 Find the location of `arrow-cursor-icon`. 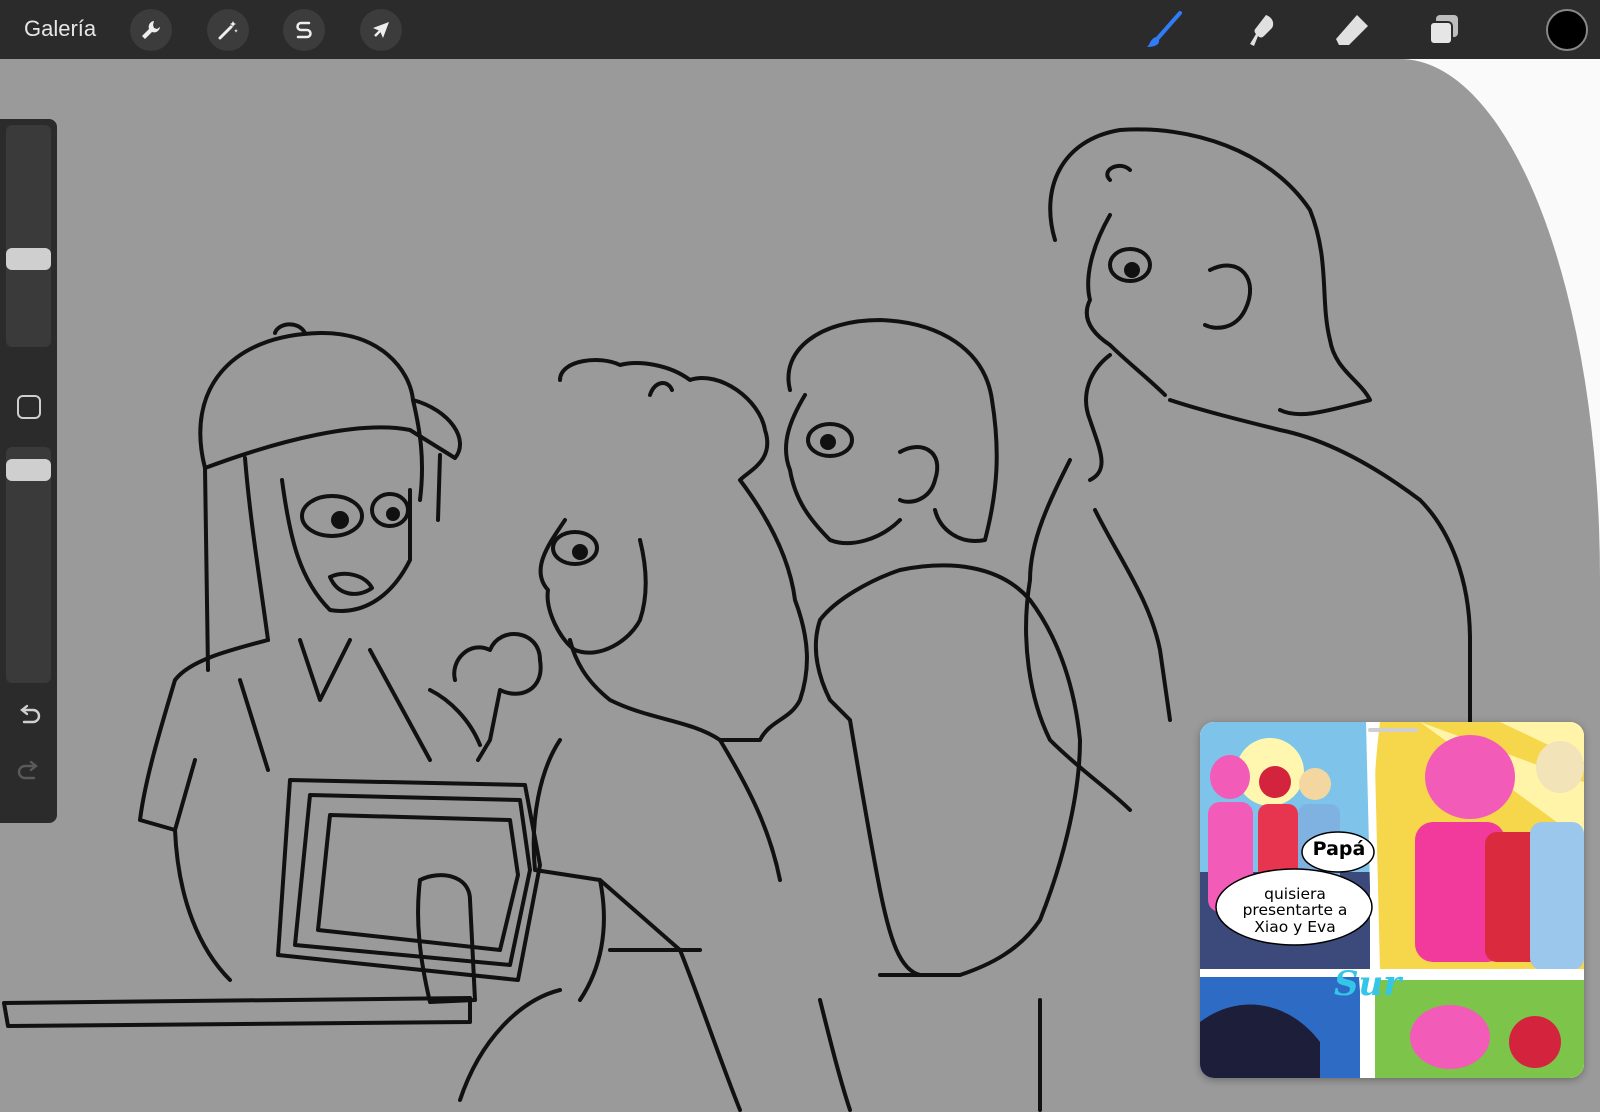

arrow-cursor-icon is located at coordinates (381, 30).